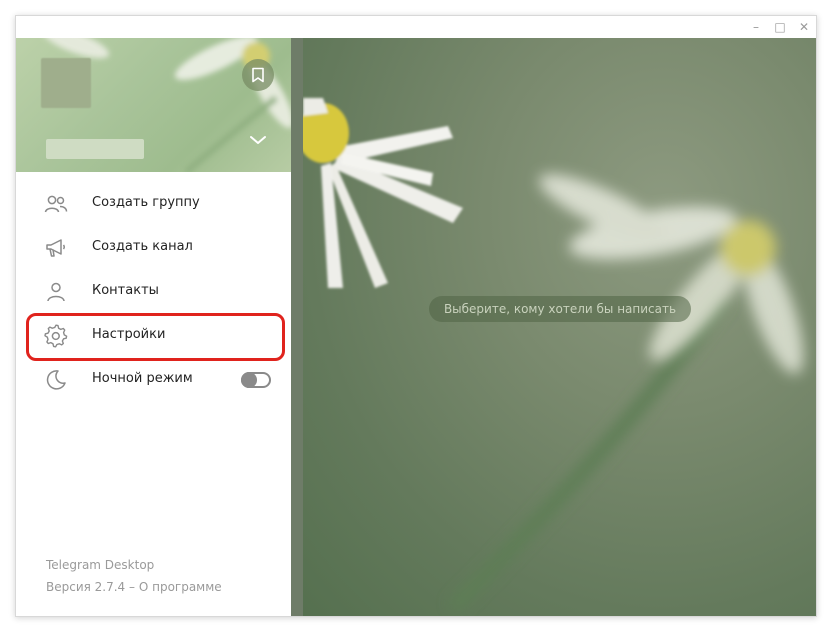 Image resolution: width=832 pixels, height=632 pixels. What do you see at coordinates (804, 27) in the screenshot?
I see `close-button: ✕` at bounding box center [804, 27].